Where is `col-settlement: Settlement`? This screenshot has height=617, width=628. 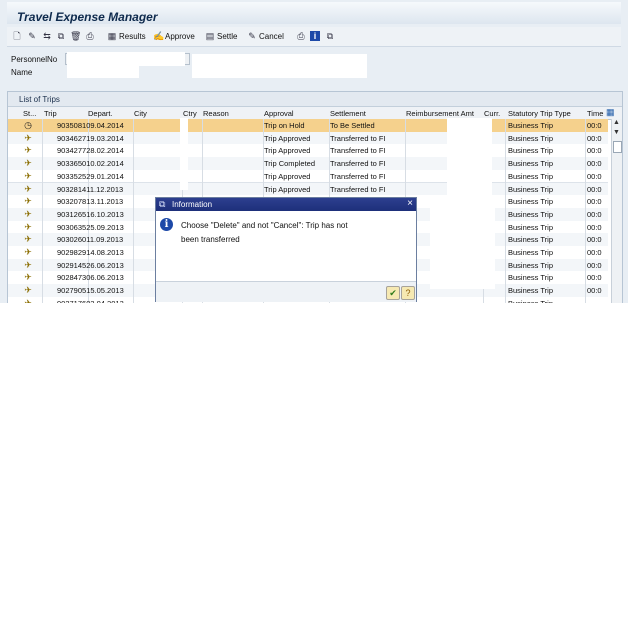 col-settlement: Settlement is located at coordinates (348, 113).